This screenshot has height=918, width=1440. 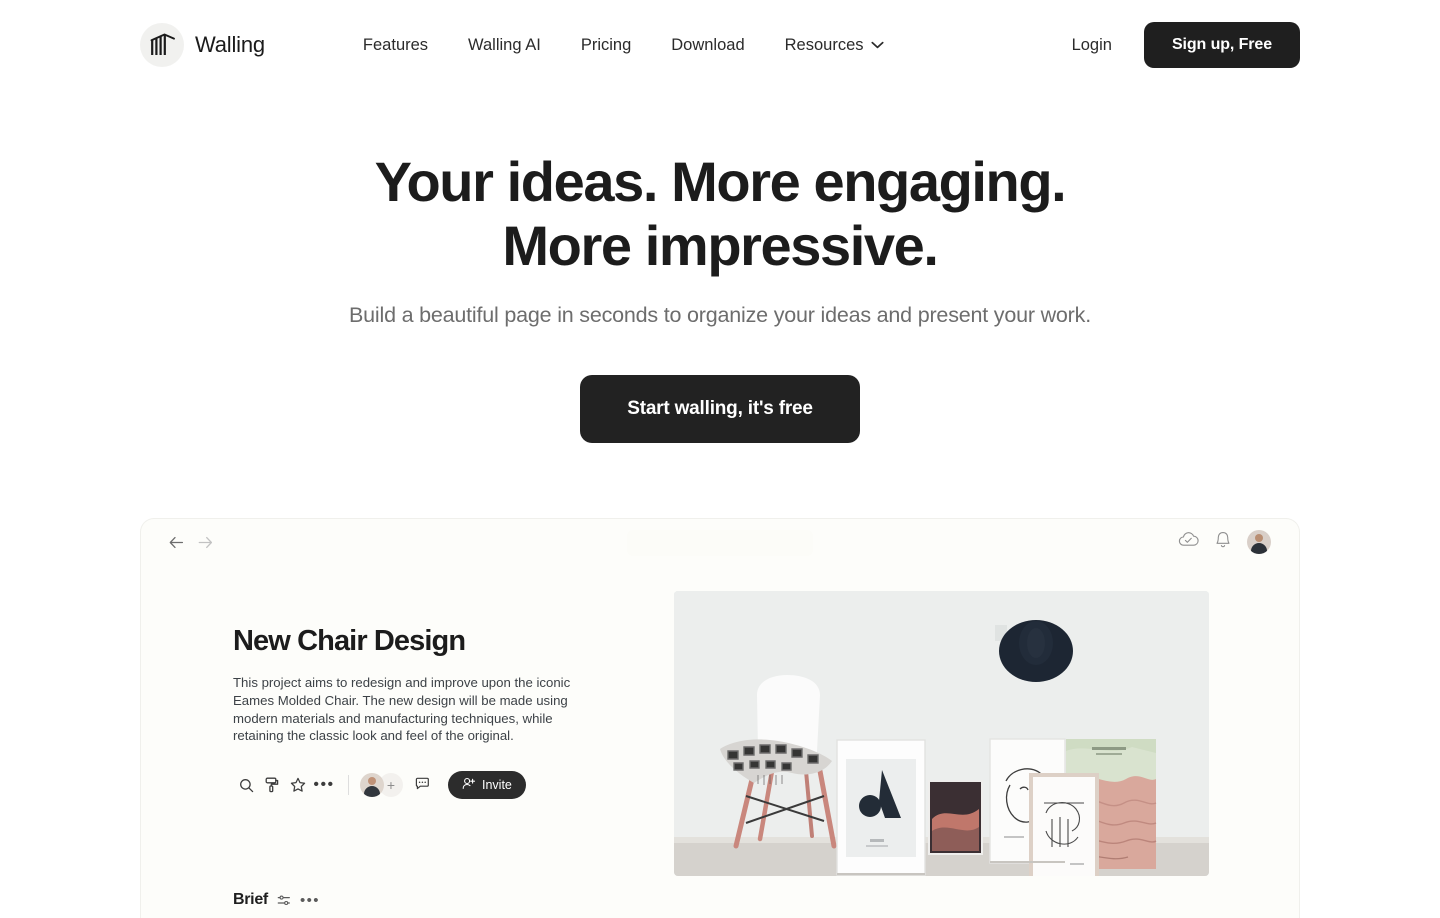 What do you see at coordinates (230, 44) in the screenshot?
I see `brand-name: Walling` at bounding box center [230, 44].